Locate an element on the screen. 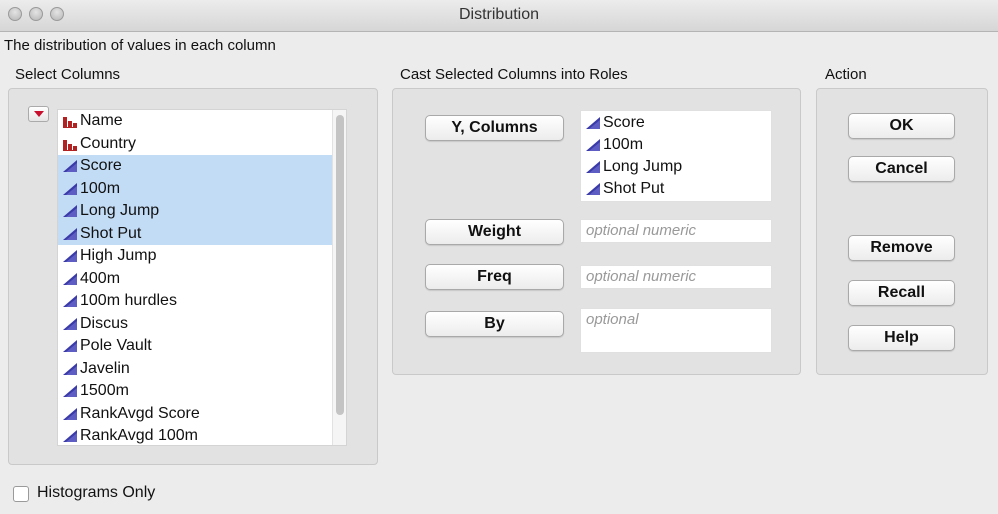 This screenshot has width=998, height=514. column-list-item-label: RankAvgd 100m is located at coordinates (139, 436).